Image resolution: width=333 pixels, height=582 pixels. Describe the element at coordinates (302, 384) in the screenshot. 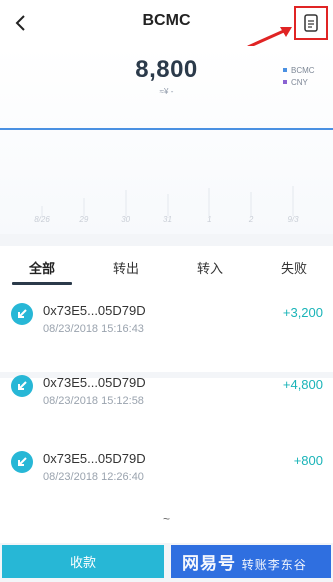

I see `tx-amount: +4,800` at that location.